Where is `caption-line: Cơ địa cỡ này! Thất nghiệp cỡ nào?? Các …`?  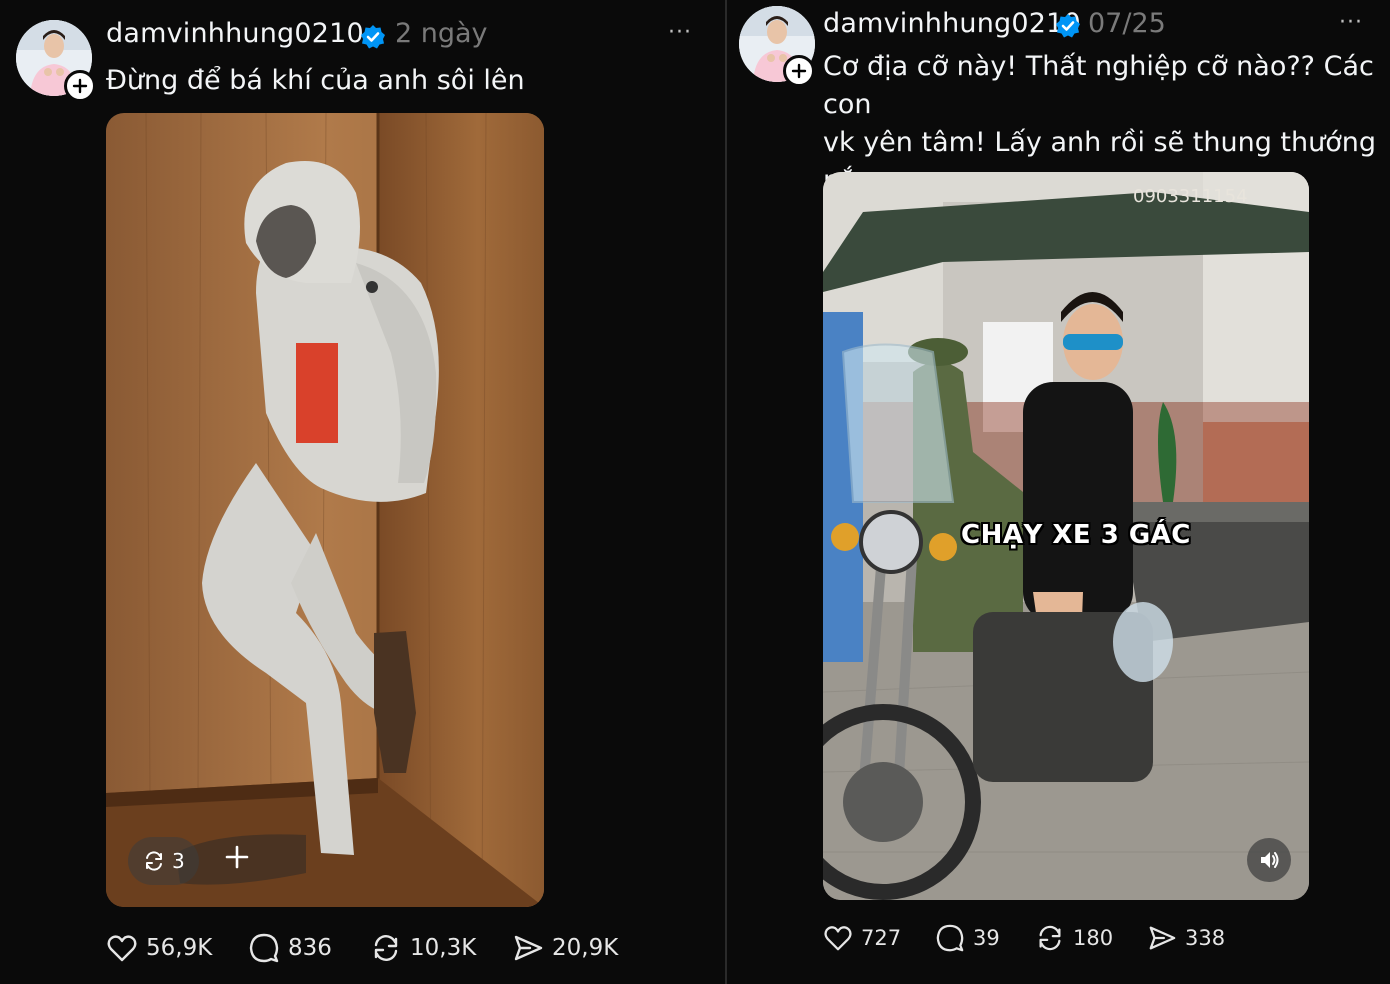
caption-line: Cơ địa cỡ này! Thất nghiệp cỡ nào?? Các … is located at coordinates (1098, 85).